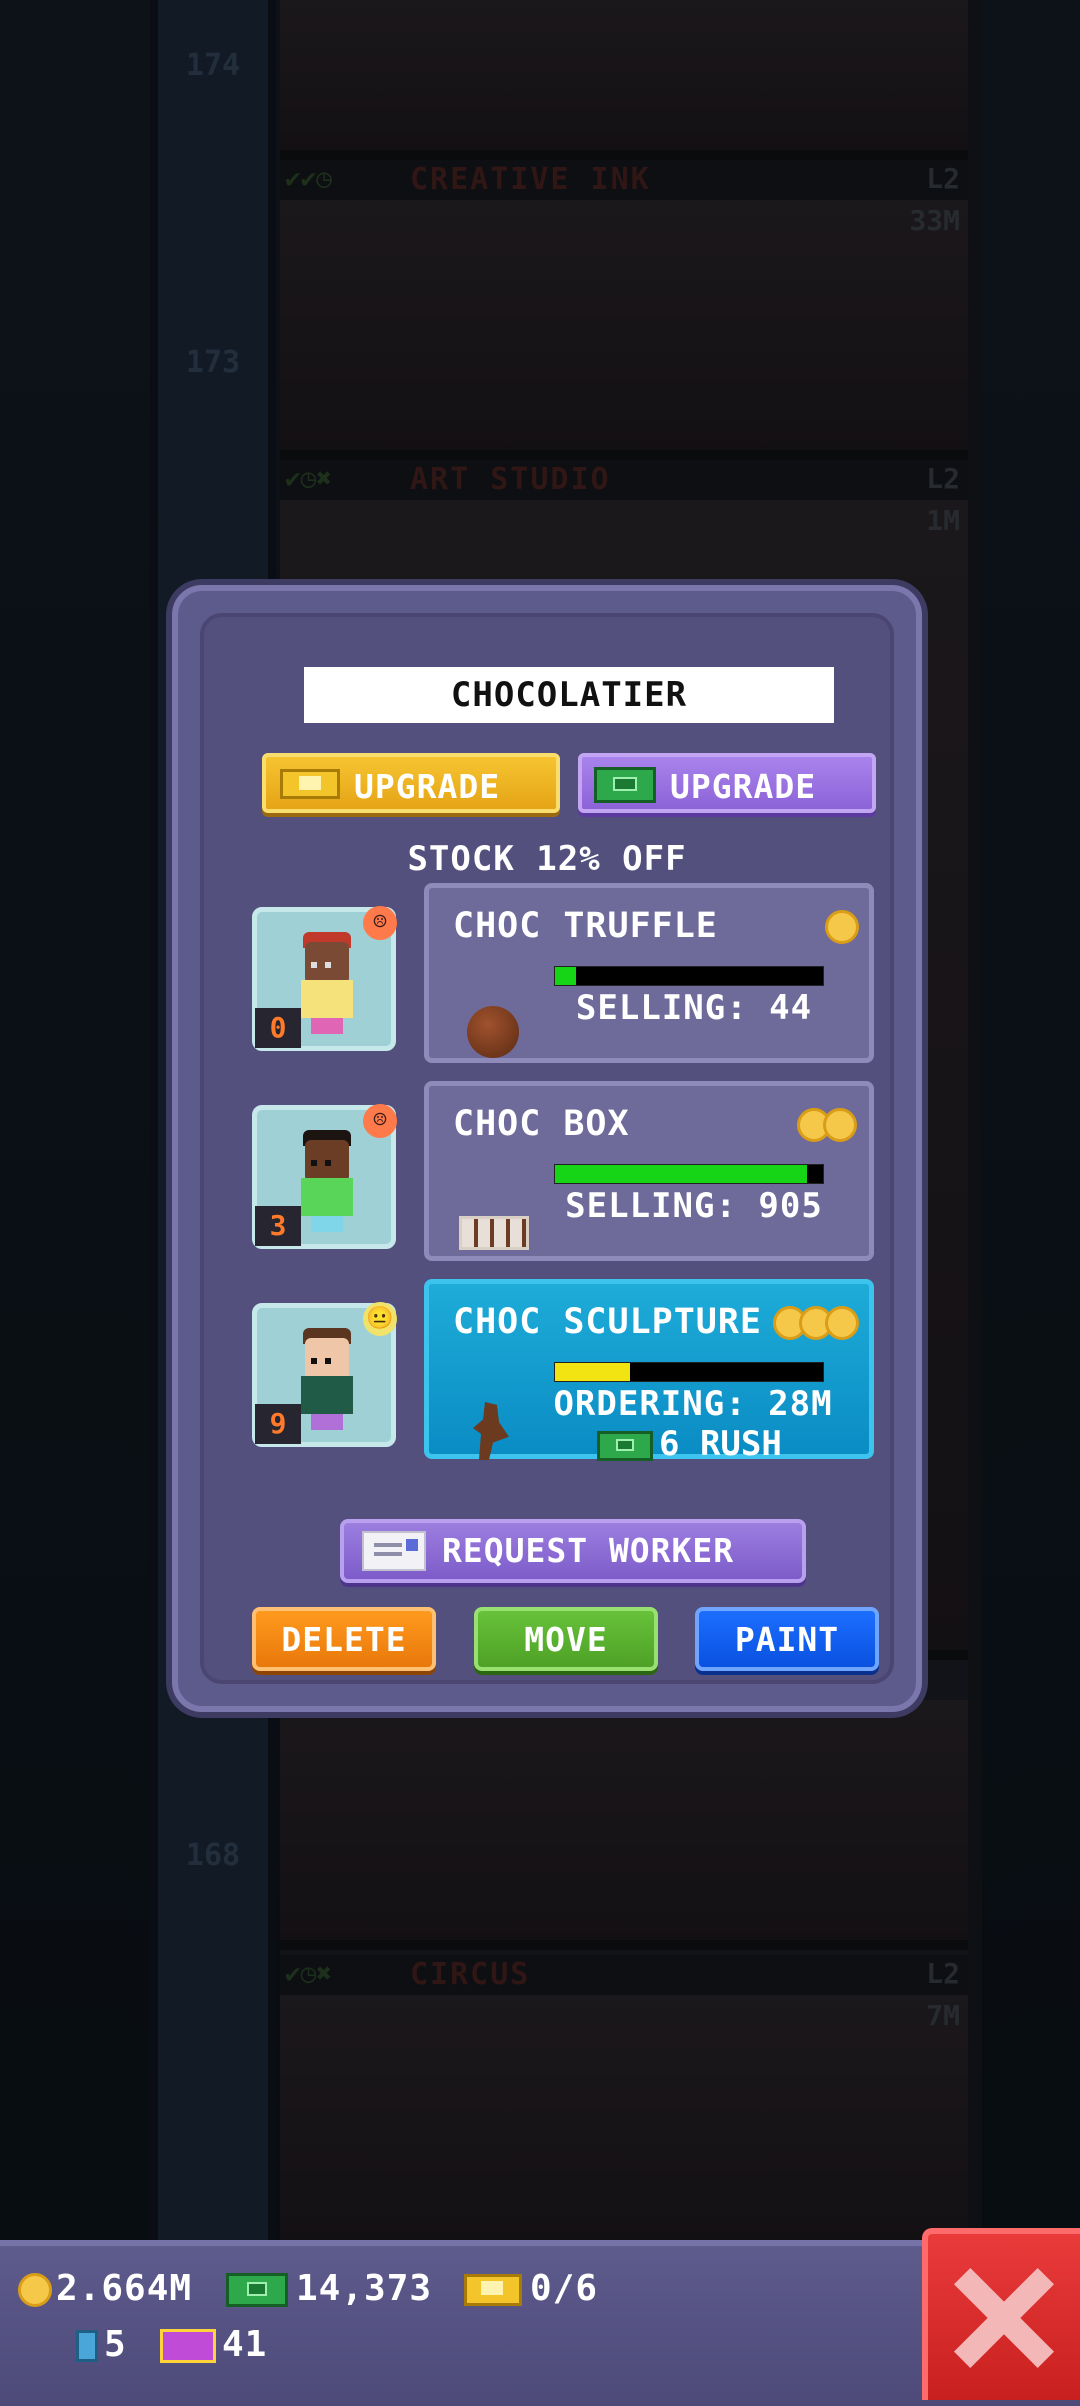  What do you see at coordinates (493, 1032) in the screenshot?
I see `truffle-icon` at bounding box center [493, 1032].